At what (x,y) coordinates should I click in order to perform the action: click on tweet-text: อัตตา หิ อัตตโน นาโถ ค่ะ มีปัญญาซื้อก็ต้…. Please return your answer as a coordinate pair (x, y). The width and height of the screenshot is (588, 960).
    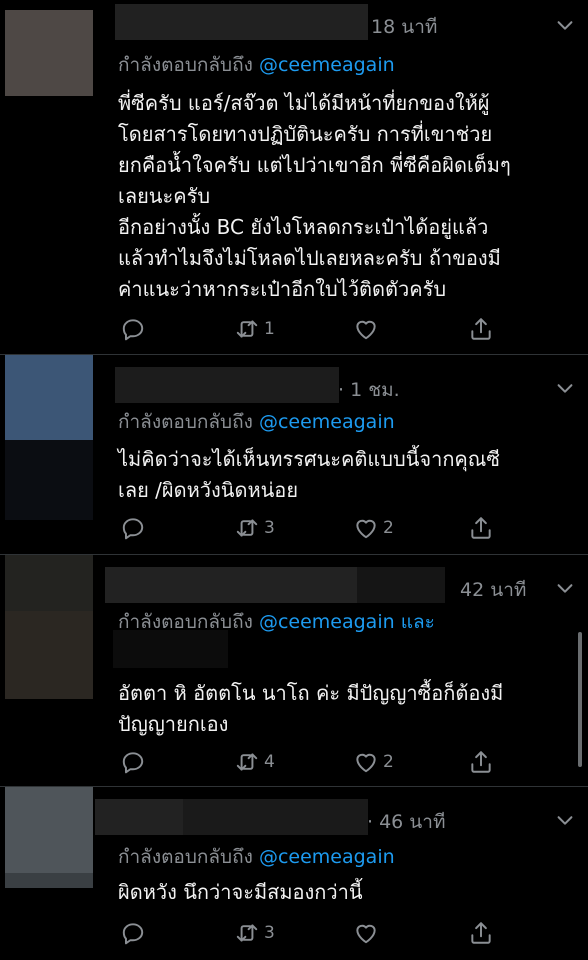
    Looking at the image, I should click on (343, 709).